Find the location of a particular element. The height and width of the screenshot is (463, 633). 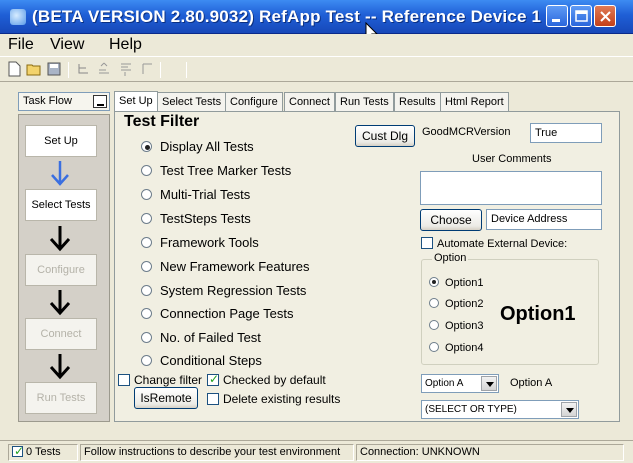

menu-view: View is located at coordinates (67, 45).